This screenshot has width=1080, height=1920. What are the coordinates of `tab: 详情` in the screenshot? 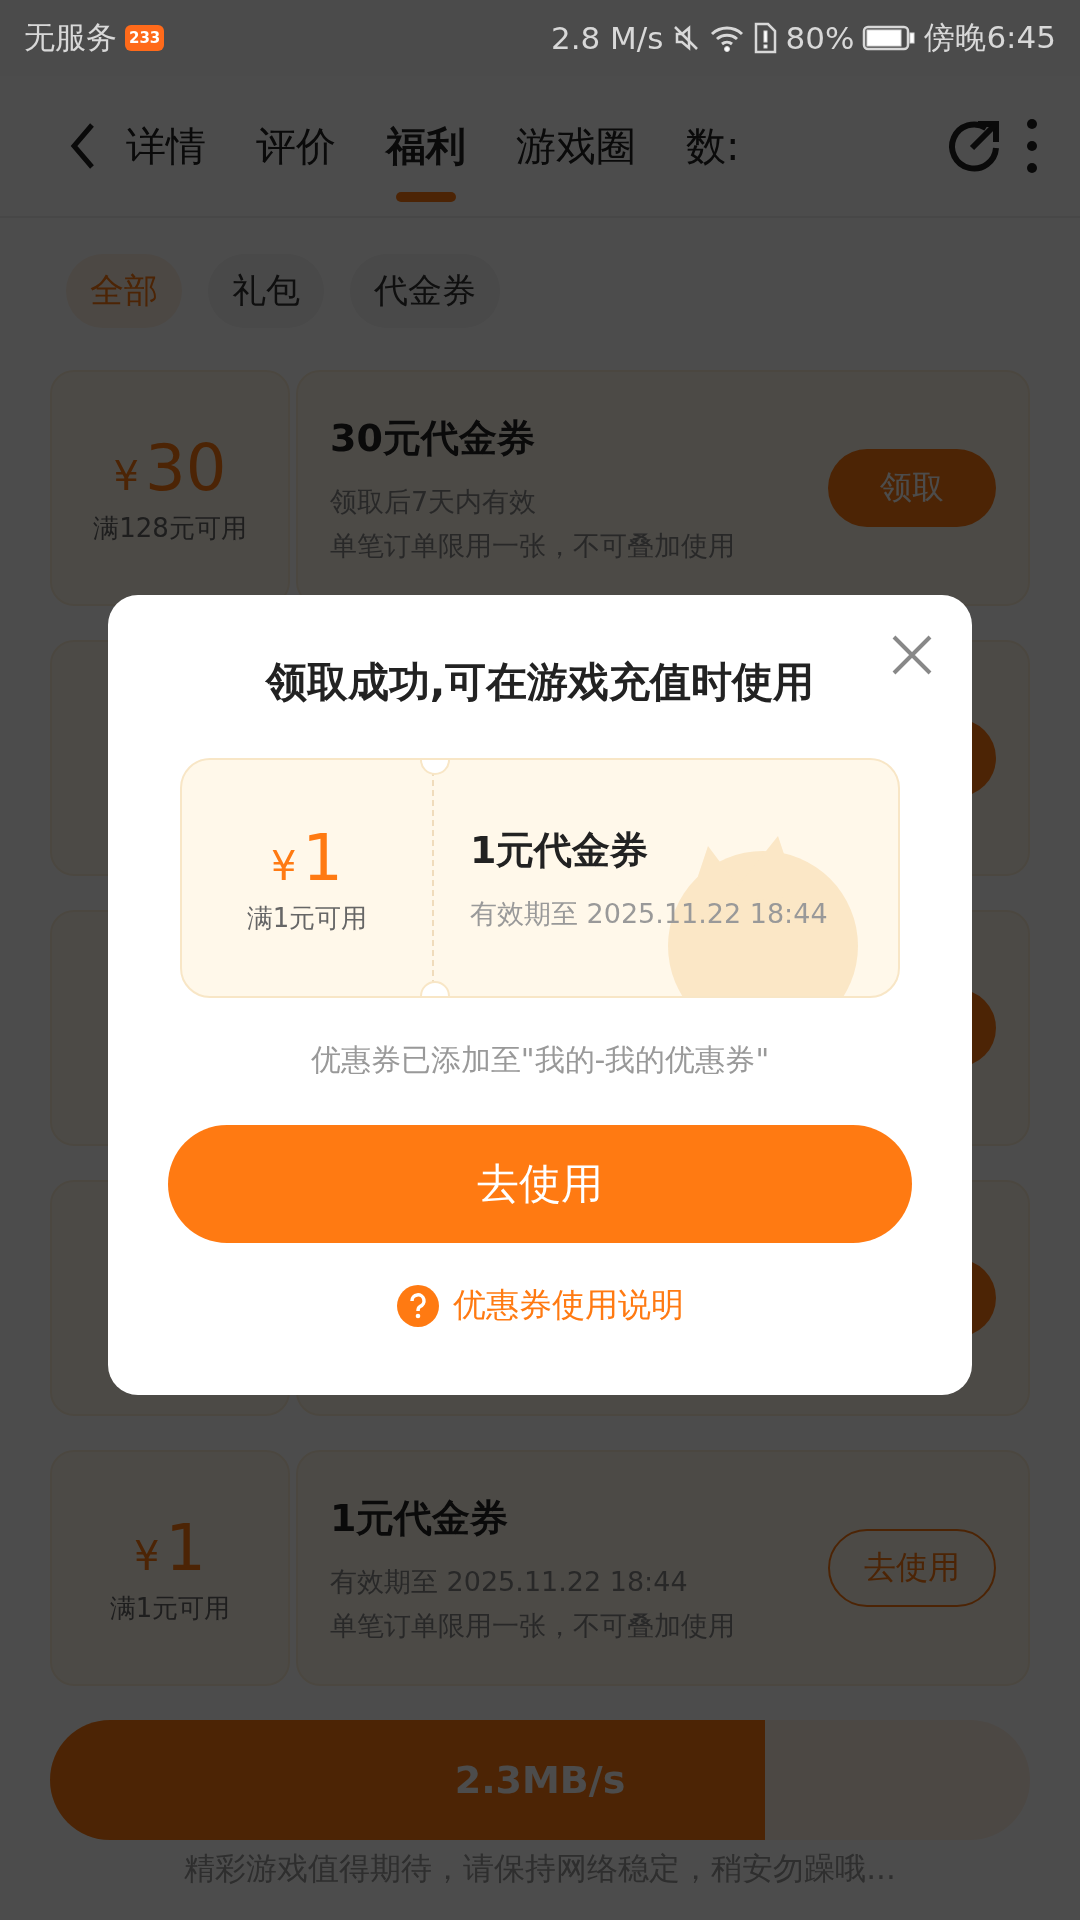 It's located at (166, 146).